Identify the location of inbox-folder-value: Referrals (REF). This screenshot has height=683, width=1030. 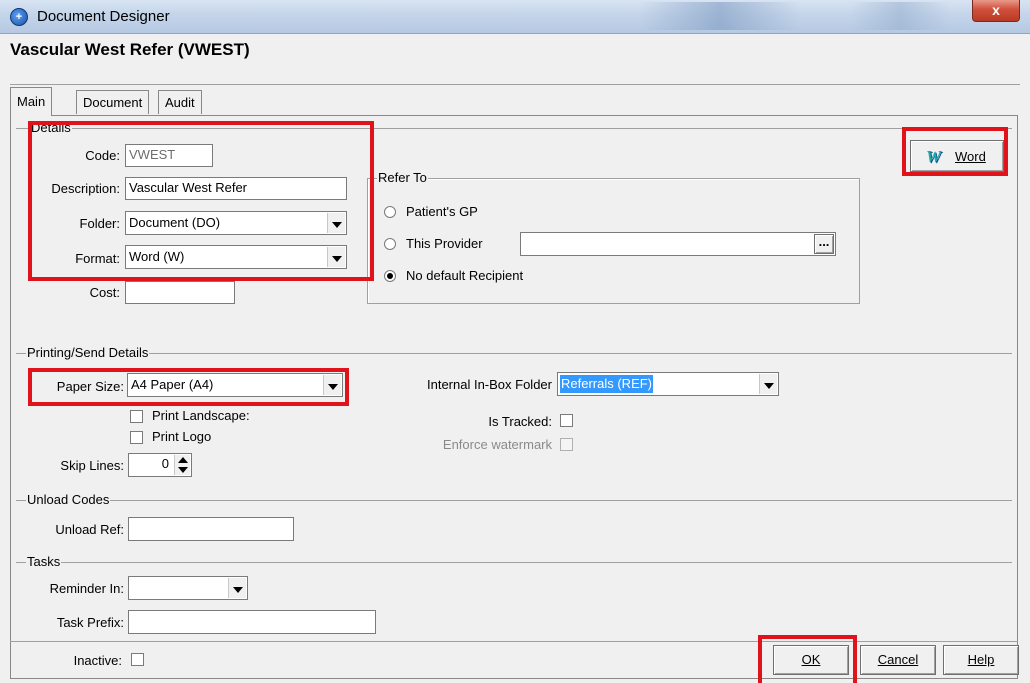
(607, 384).